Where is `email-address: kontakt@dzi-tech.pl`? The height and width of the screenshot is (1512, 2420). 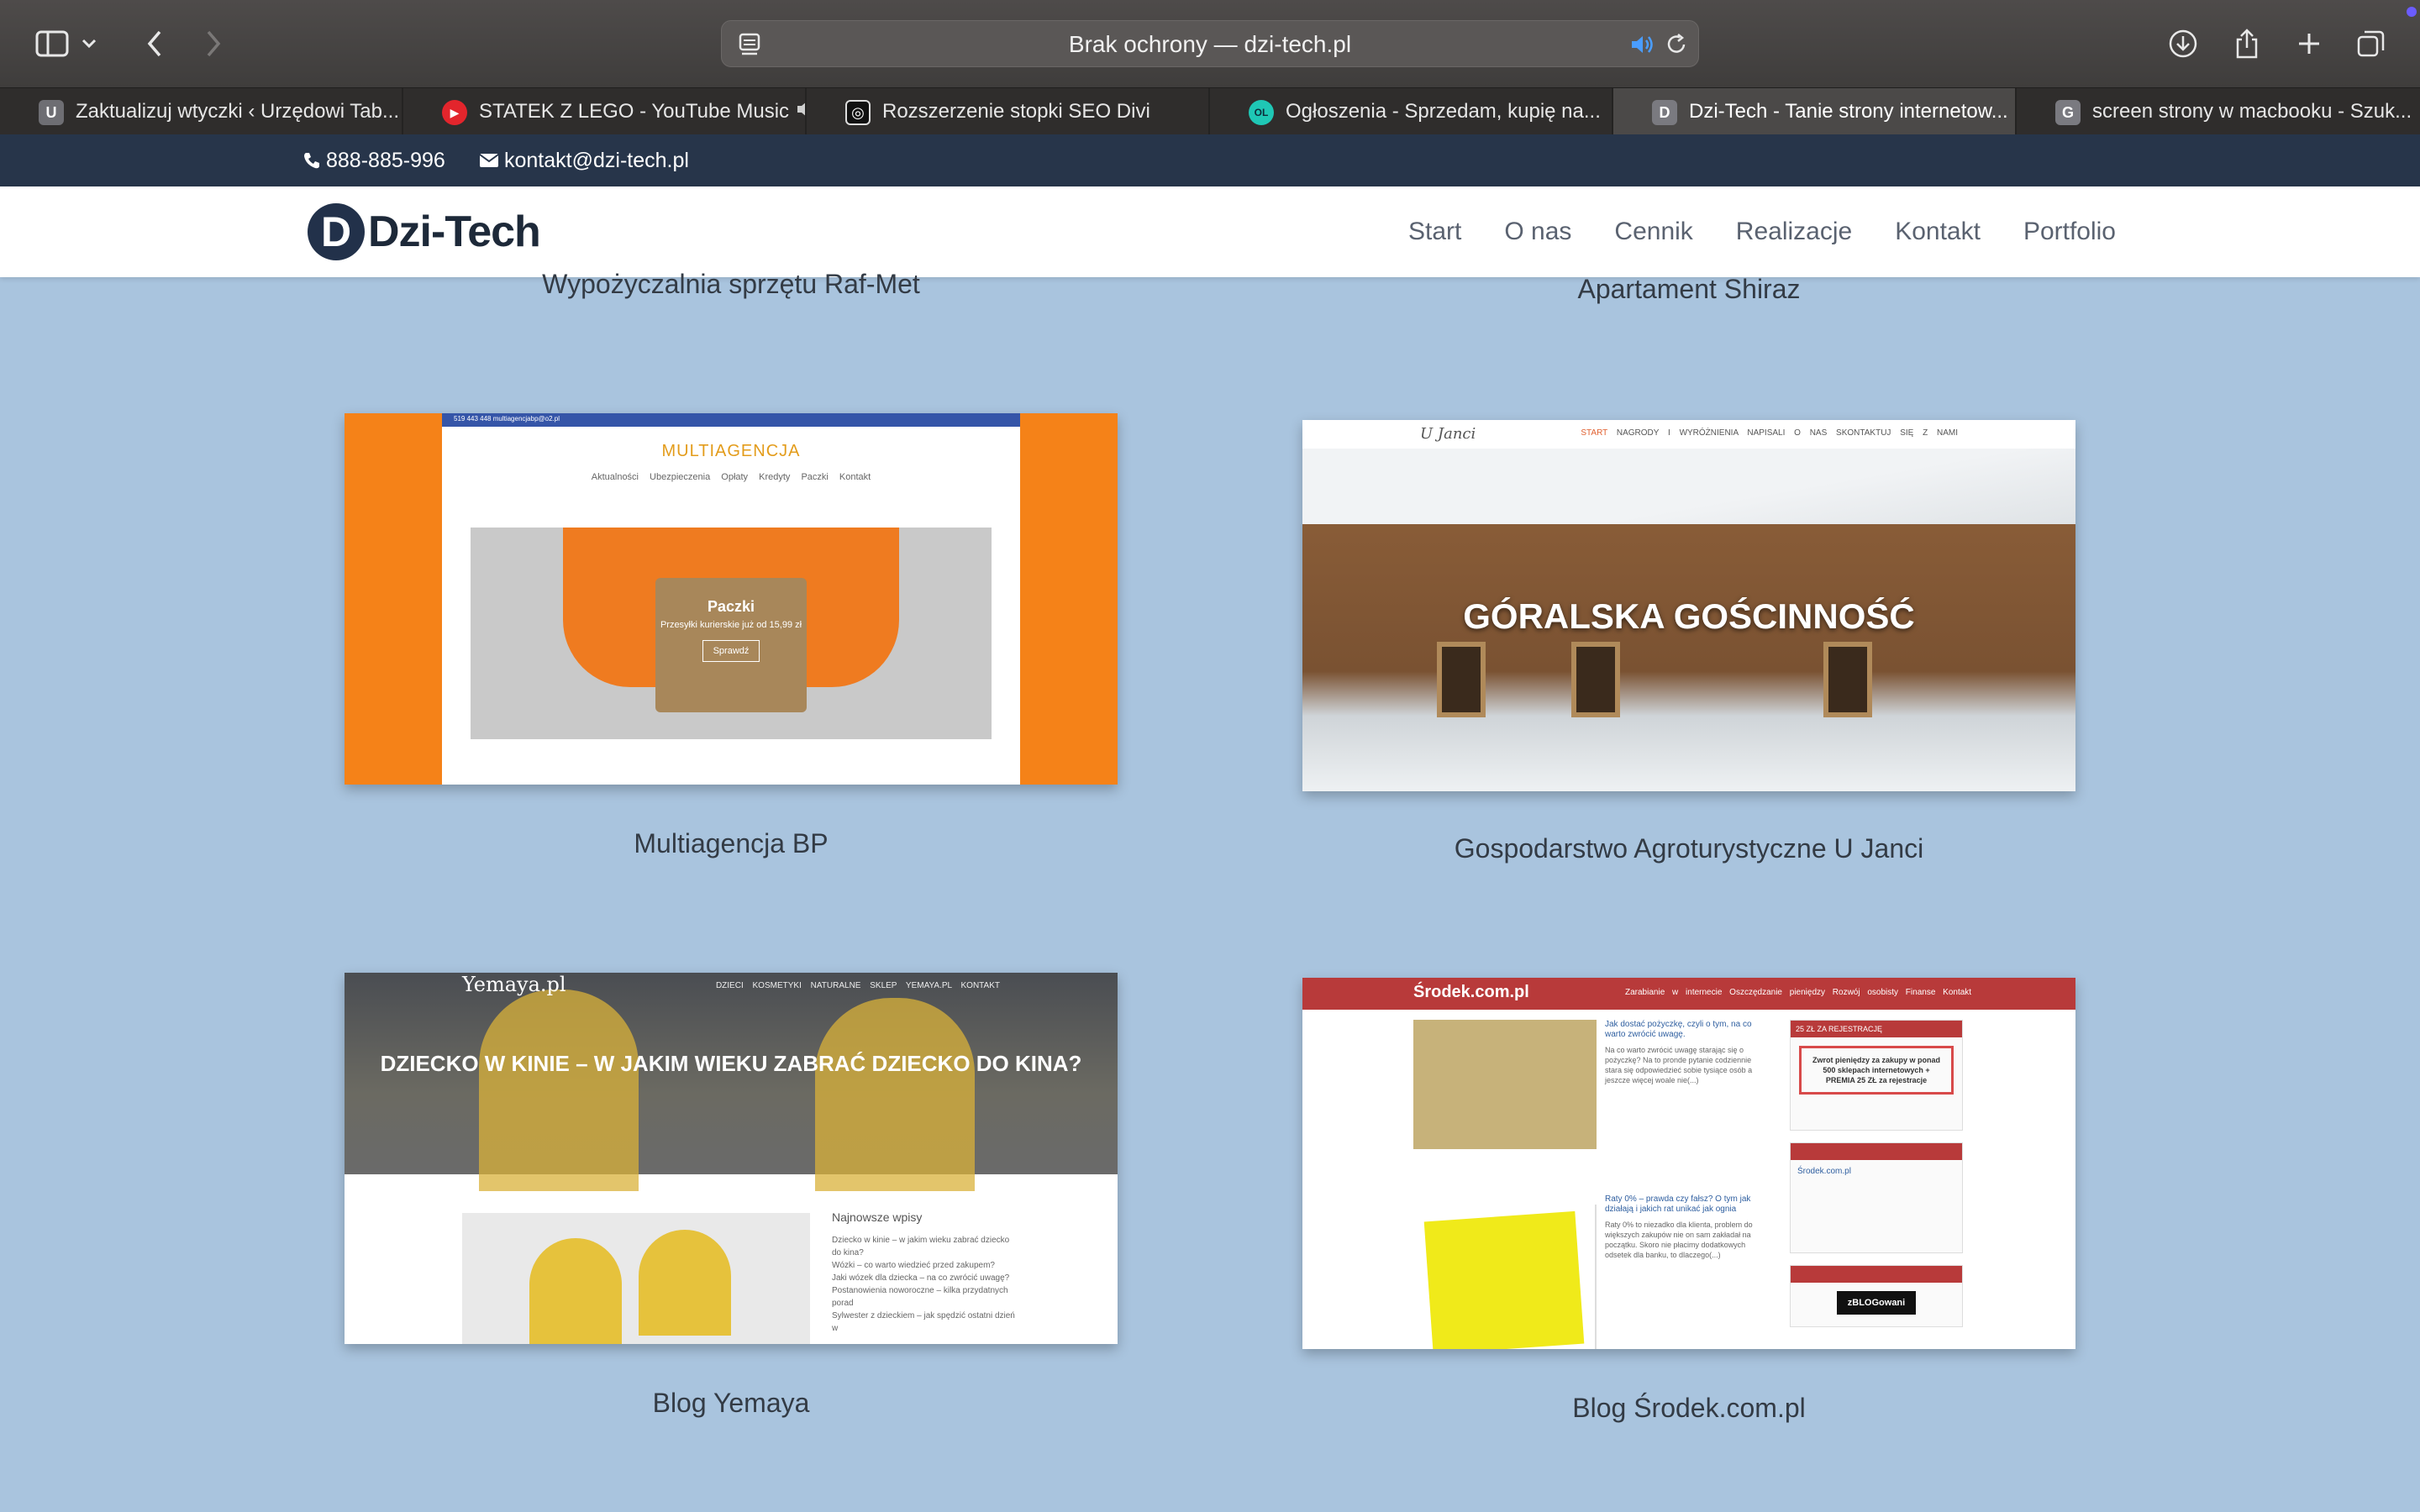 email-address: kontakt@dzi-tech.pl is located at coordinates (597, 160).